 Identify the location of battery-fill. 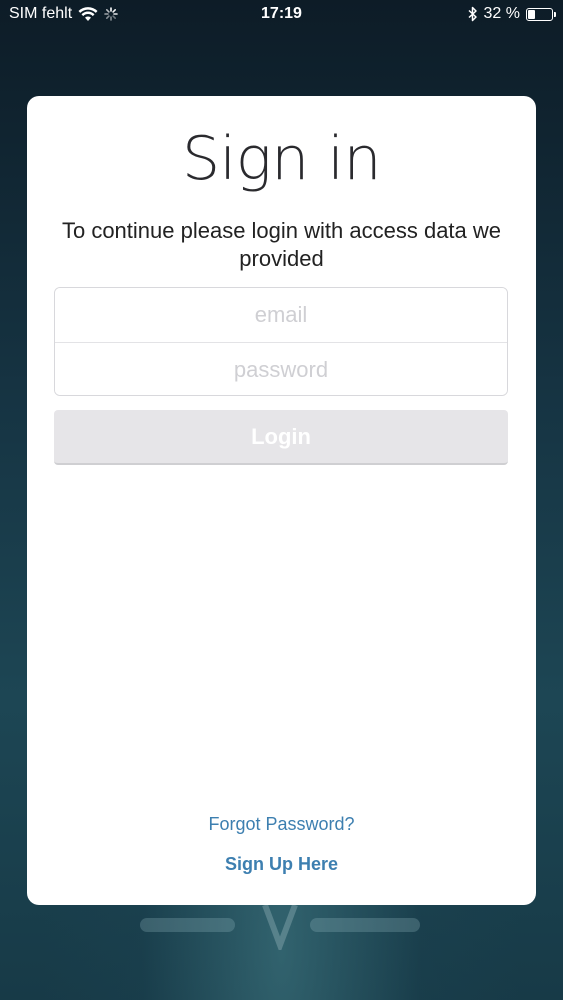
(532, 14).